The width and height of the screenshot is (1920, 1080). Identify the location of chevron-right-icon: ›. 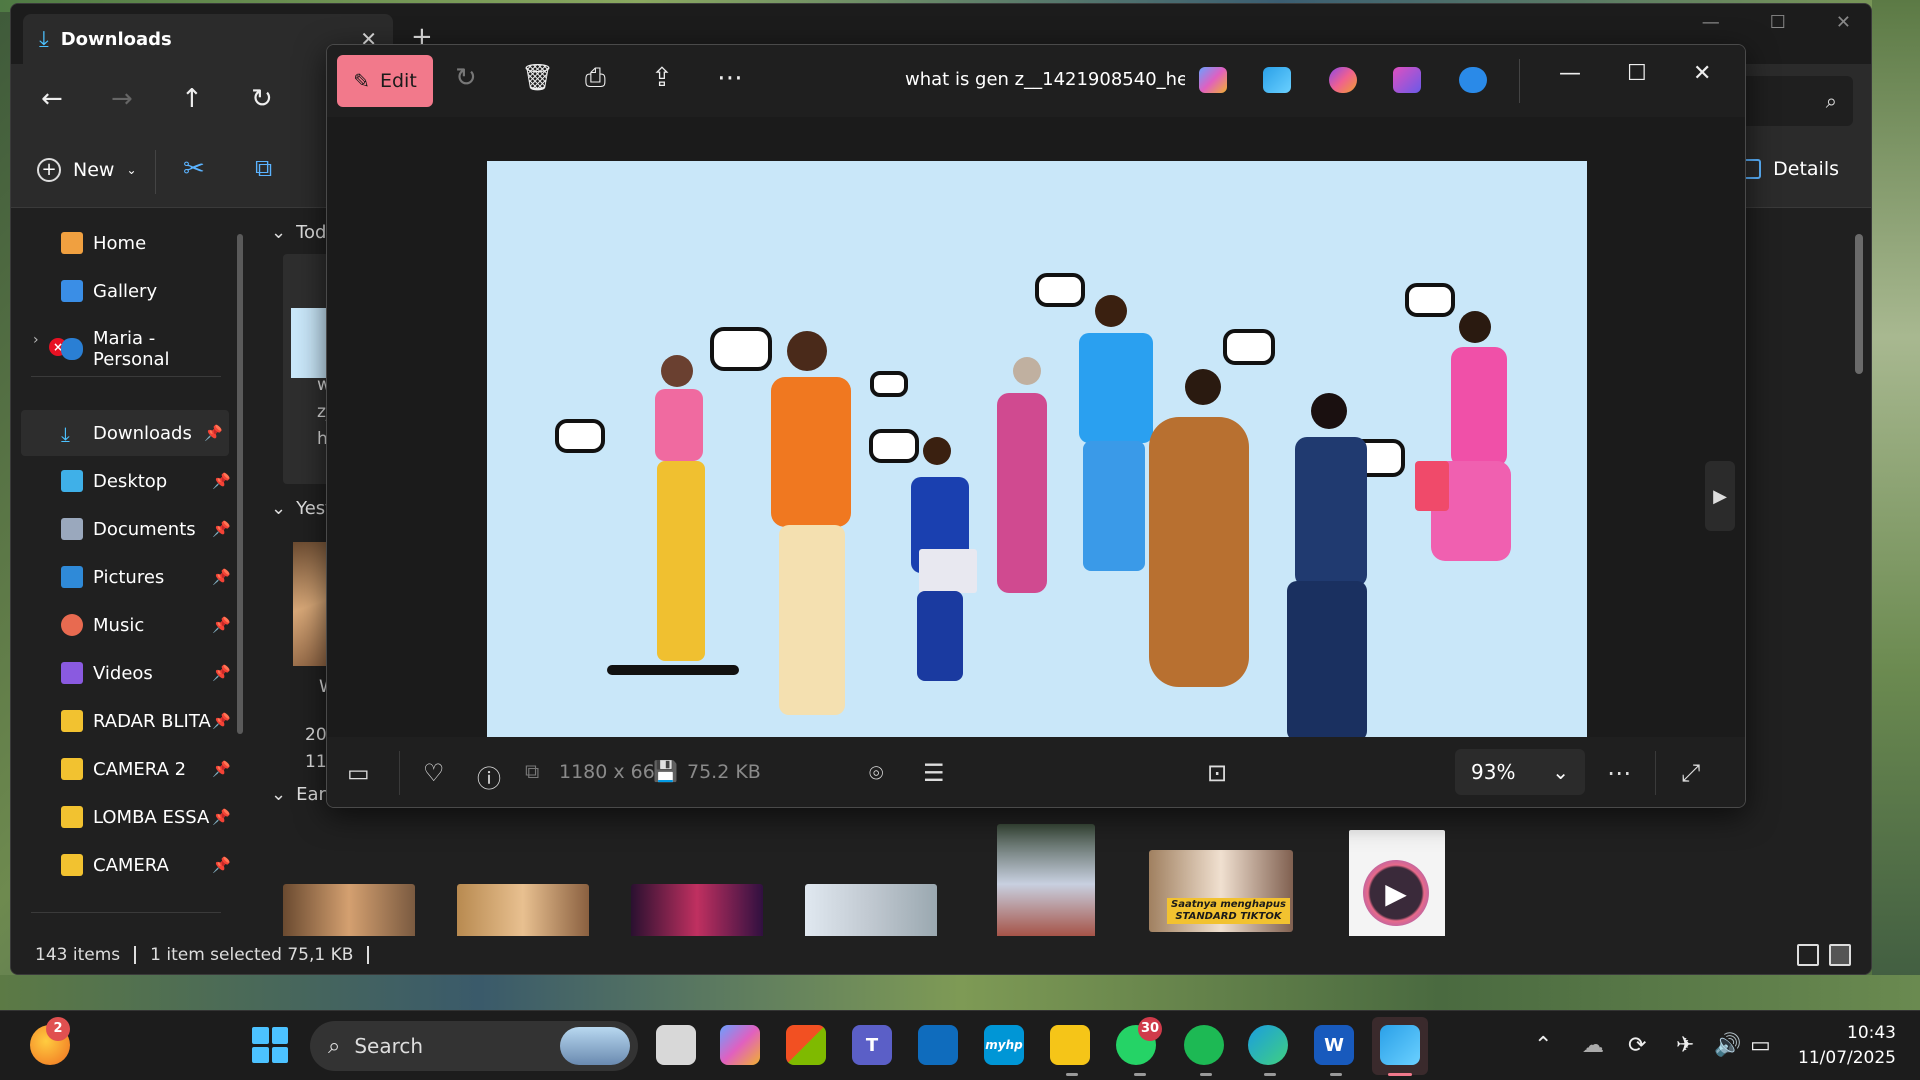
(36, 340).